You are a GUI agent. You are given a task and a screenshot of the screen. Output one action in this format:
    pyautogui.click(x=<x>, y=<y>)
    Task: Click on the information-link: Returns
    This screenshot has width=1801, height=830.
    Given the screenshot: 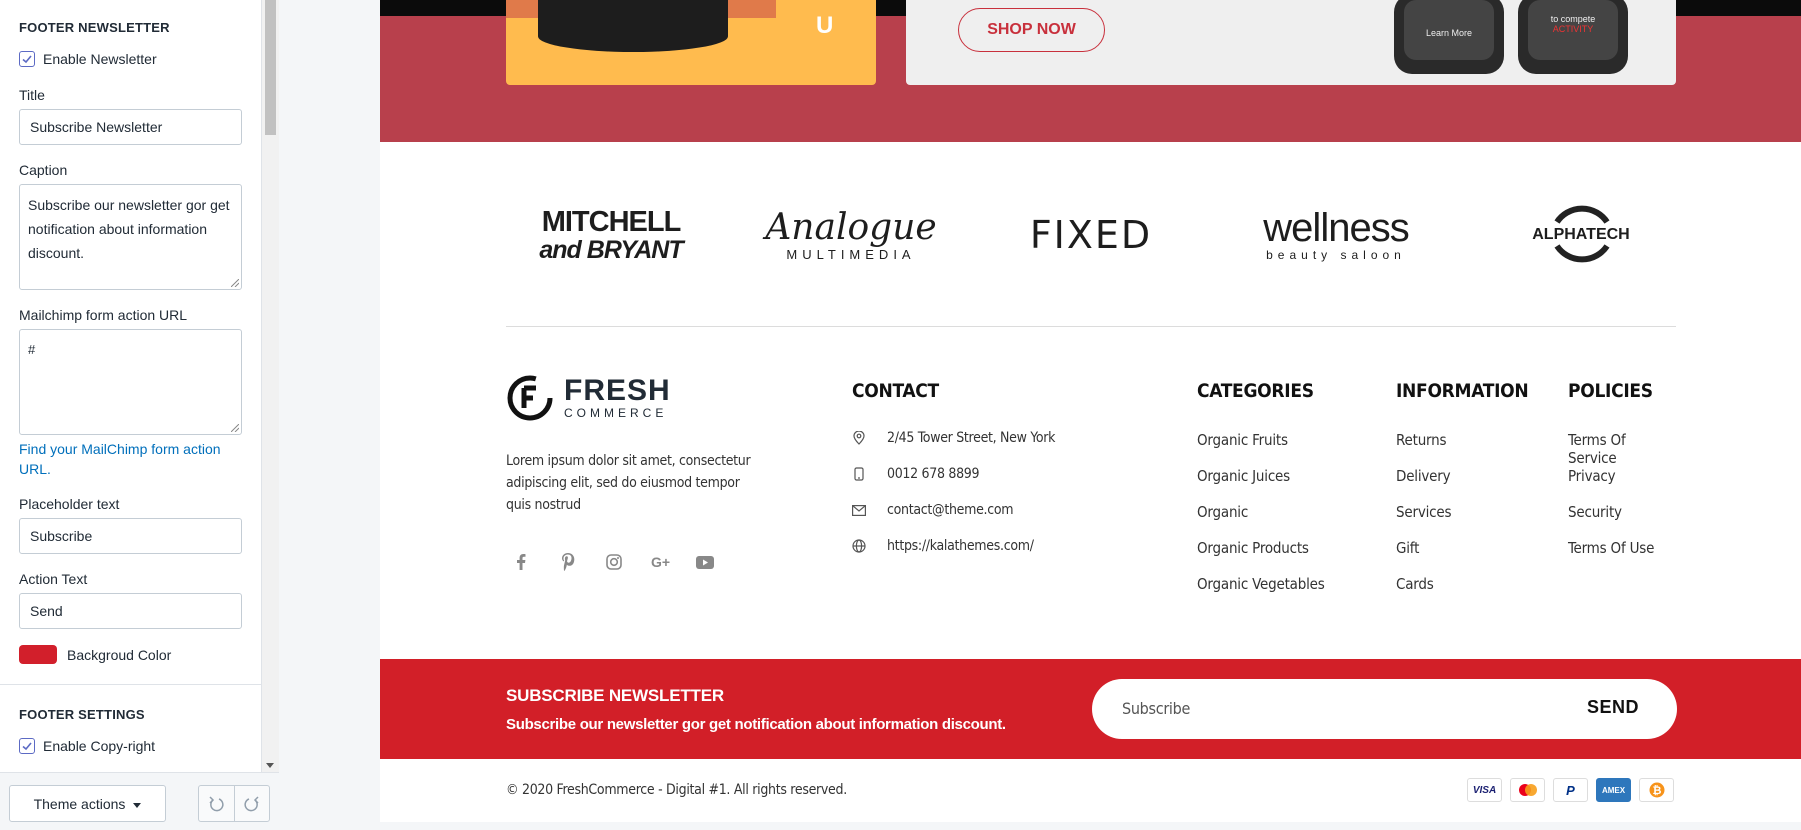 What is the action you would take?
    pyautogui.click(x=1421, y=440)
    